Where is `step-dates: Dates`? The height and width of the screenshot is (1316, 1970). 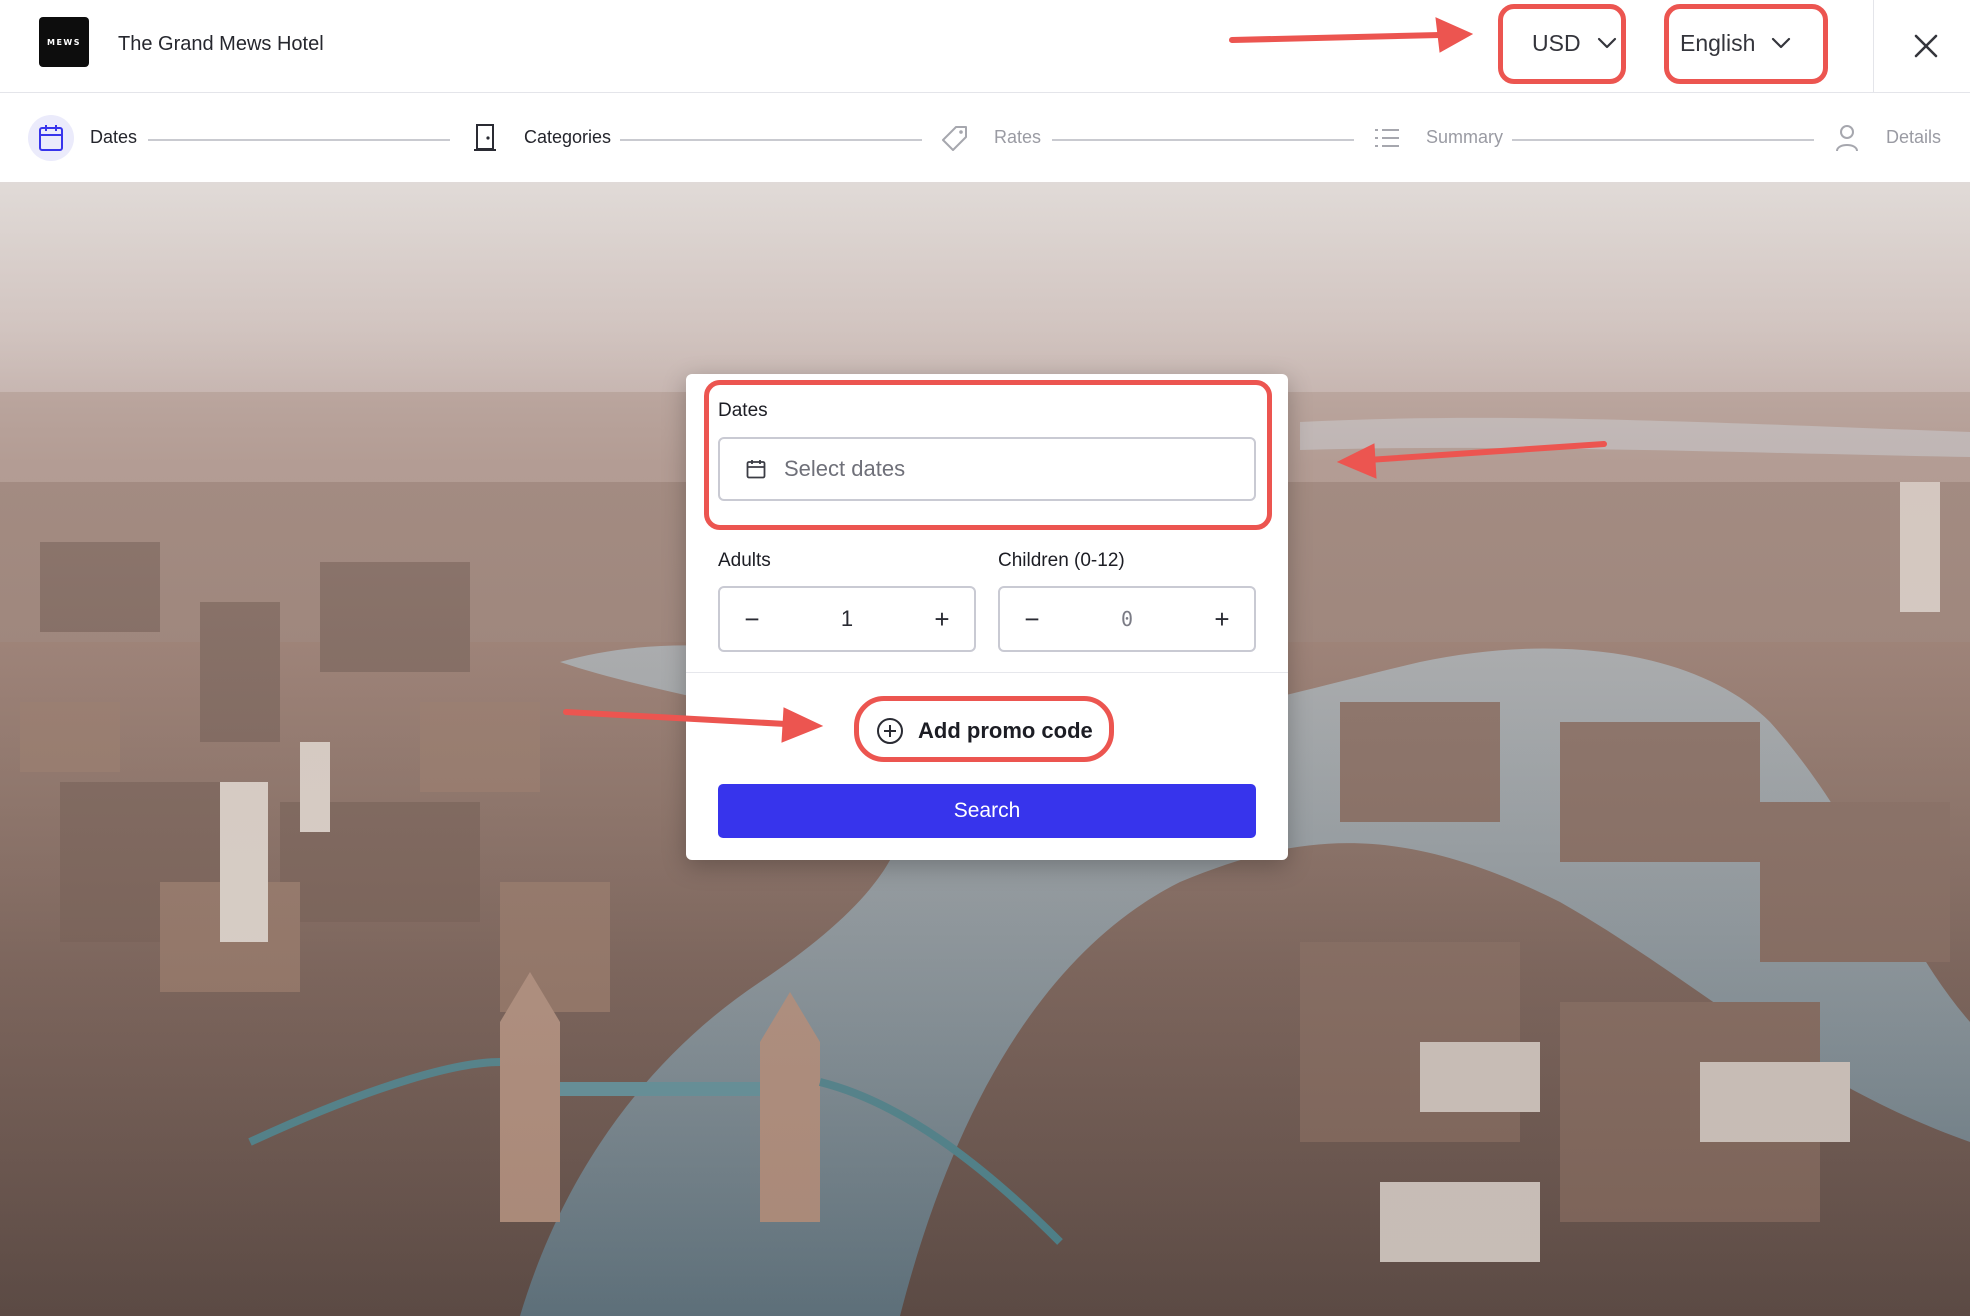
step-dates: Dates is located at coordinates (82, 137).